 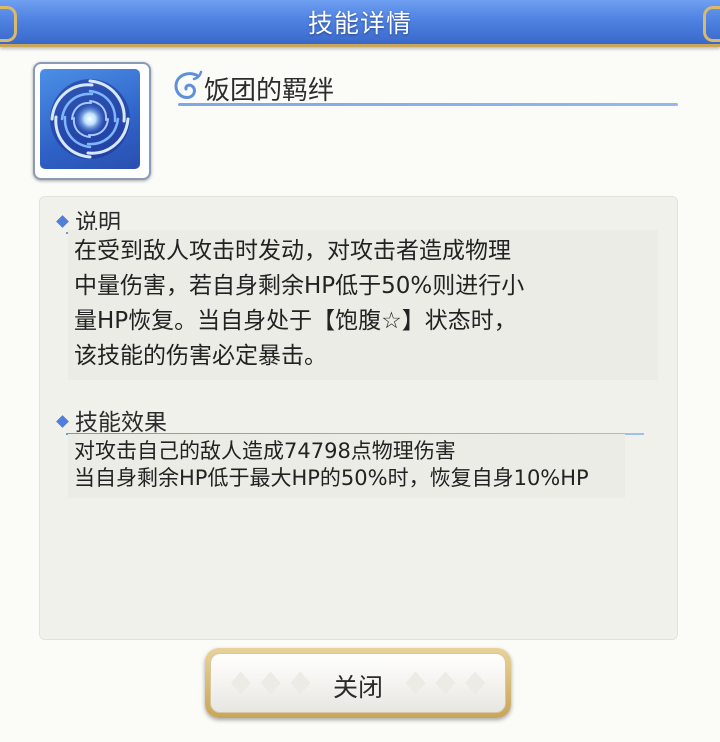 I want to click on effect-line: 对攻击自己的敌人造成74798点物理伤害, so click(x=265, y=451).